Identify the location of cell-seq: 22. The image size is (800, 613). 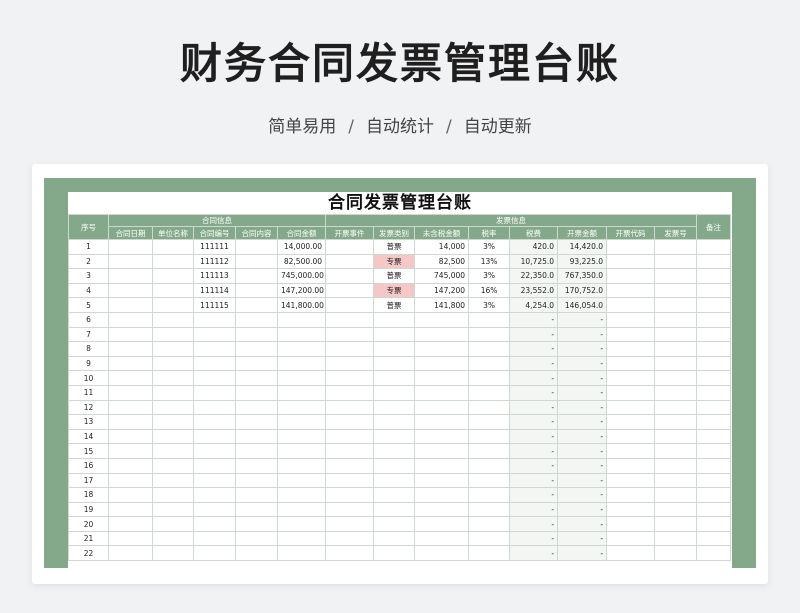
(88, 553).